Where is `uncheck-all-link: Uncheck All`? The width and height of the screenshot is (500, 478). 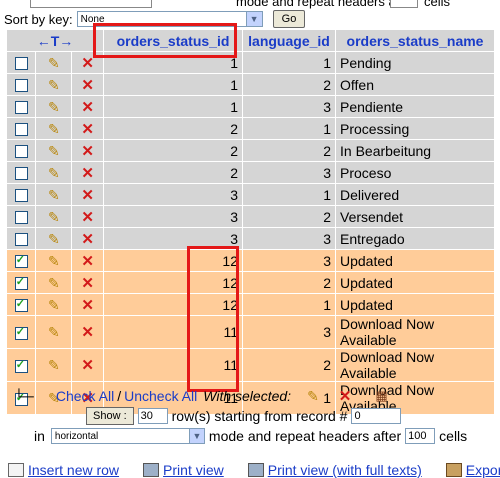
uncheck-all-link: Uncheck All is located at coordinates (160, 396).